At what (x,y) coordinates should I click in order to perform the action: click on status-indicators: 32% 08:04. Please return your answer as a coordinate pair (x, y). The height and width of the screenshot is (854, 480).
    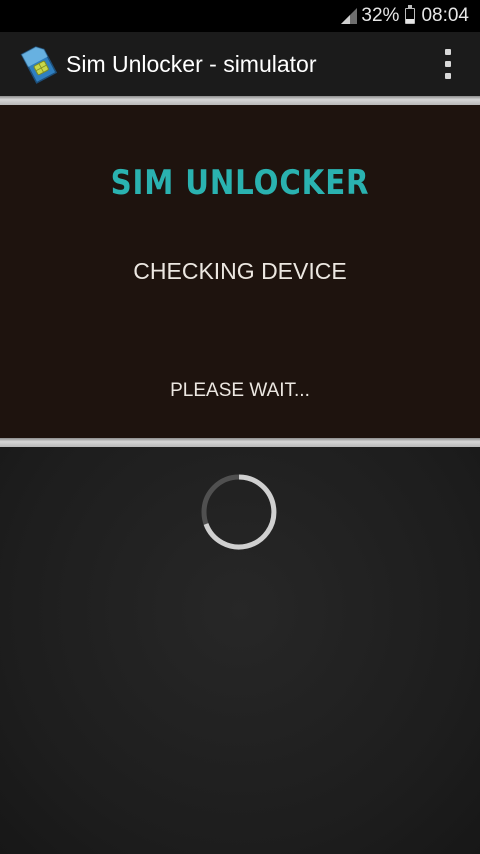
    Looking at the image, I should click on (405, 16).